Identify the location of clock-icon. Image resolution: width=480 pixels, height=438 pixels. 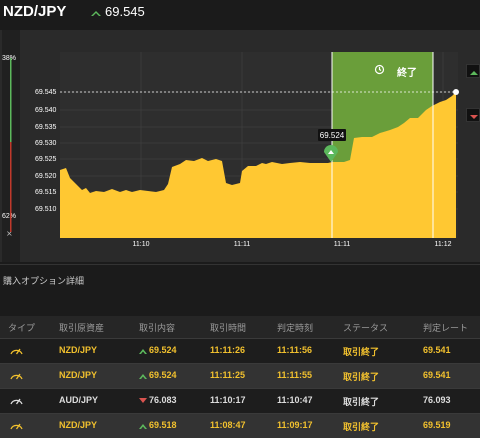
(379, 69).